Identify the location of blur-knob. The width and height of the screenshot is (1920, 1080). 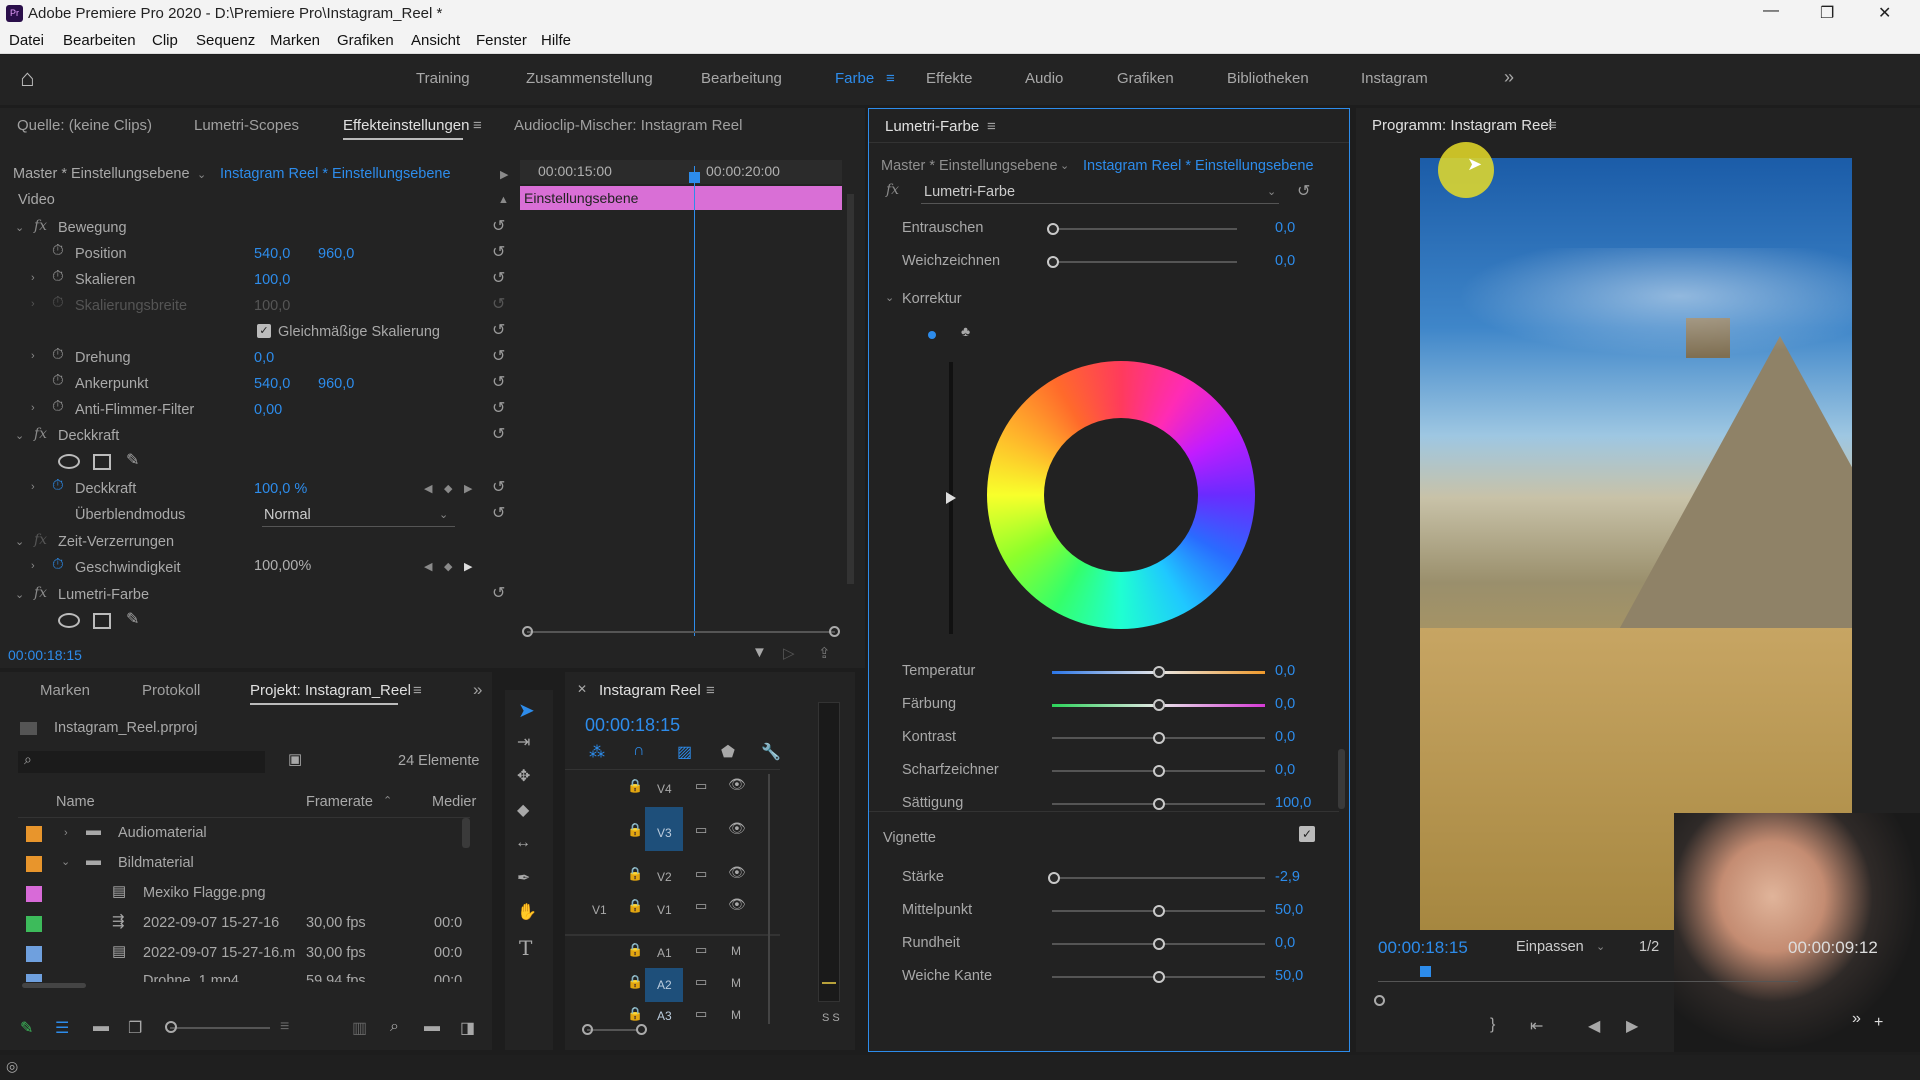
(1053, 262).